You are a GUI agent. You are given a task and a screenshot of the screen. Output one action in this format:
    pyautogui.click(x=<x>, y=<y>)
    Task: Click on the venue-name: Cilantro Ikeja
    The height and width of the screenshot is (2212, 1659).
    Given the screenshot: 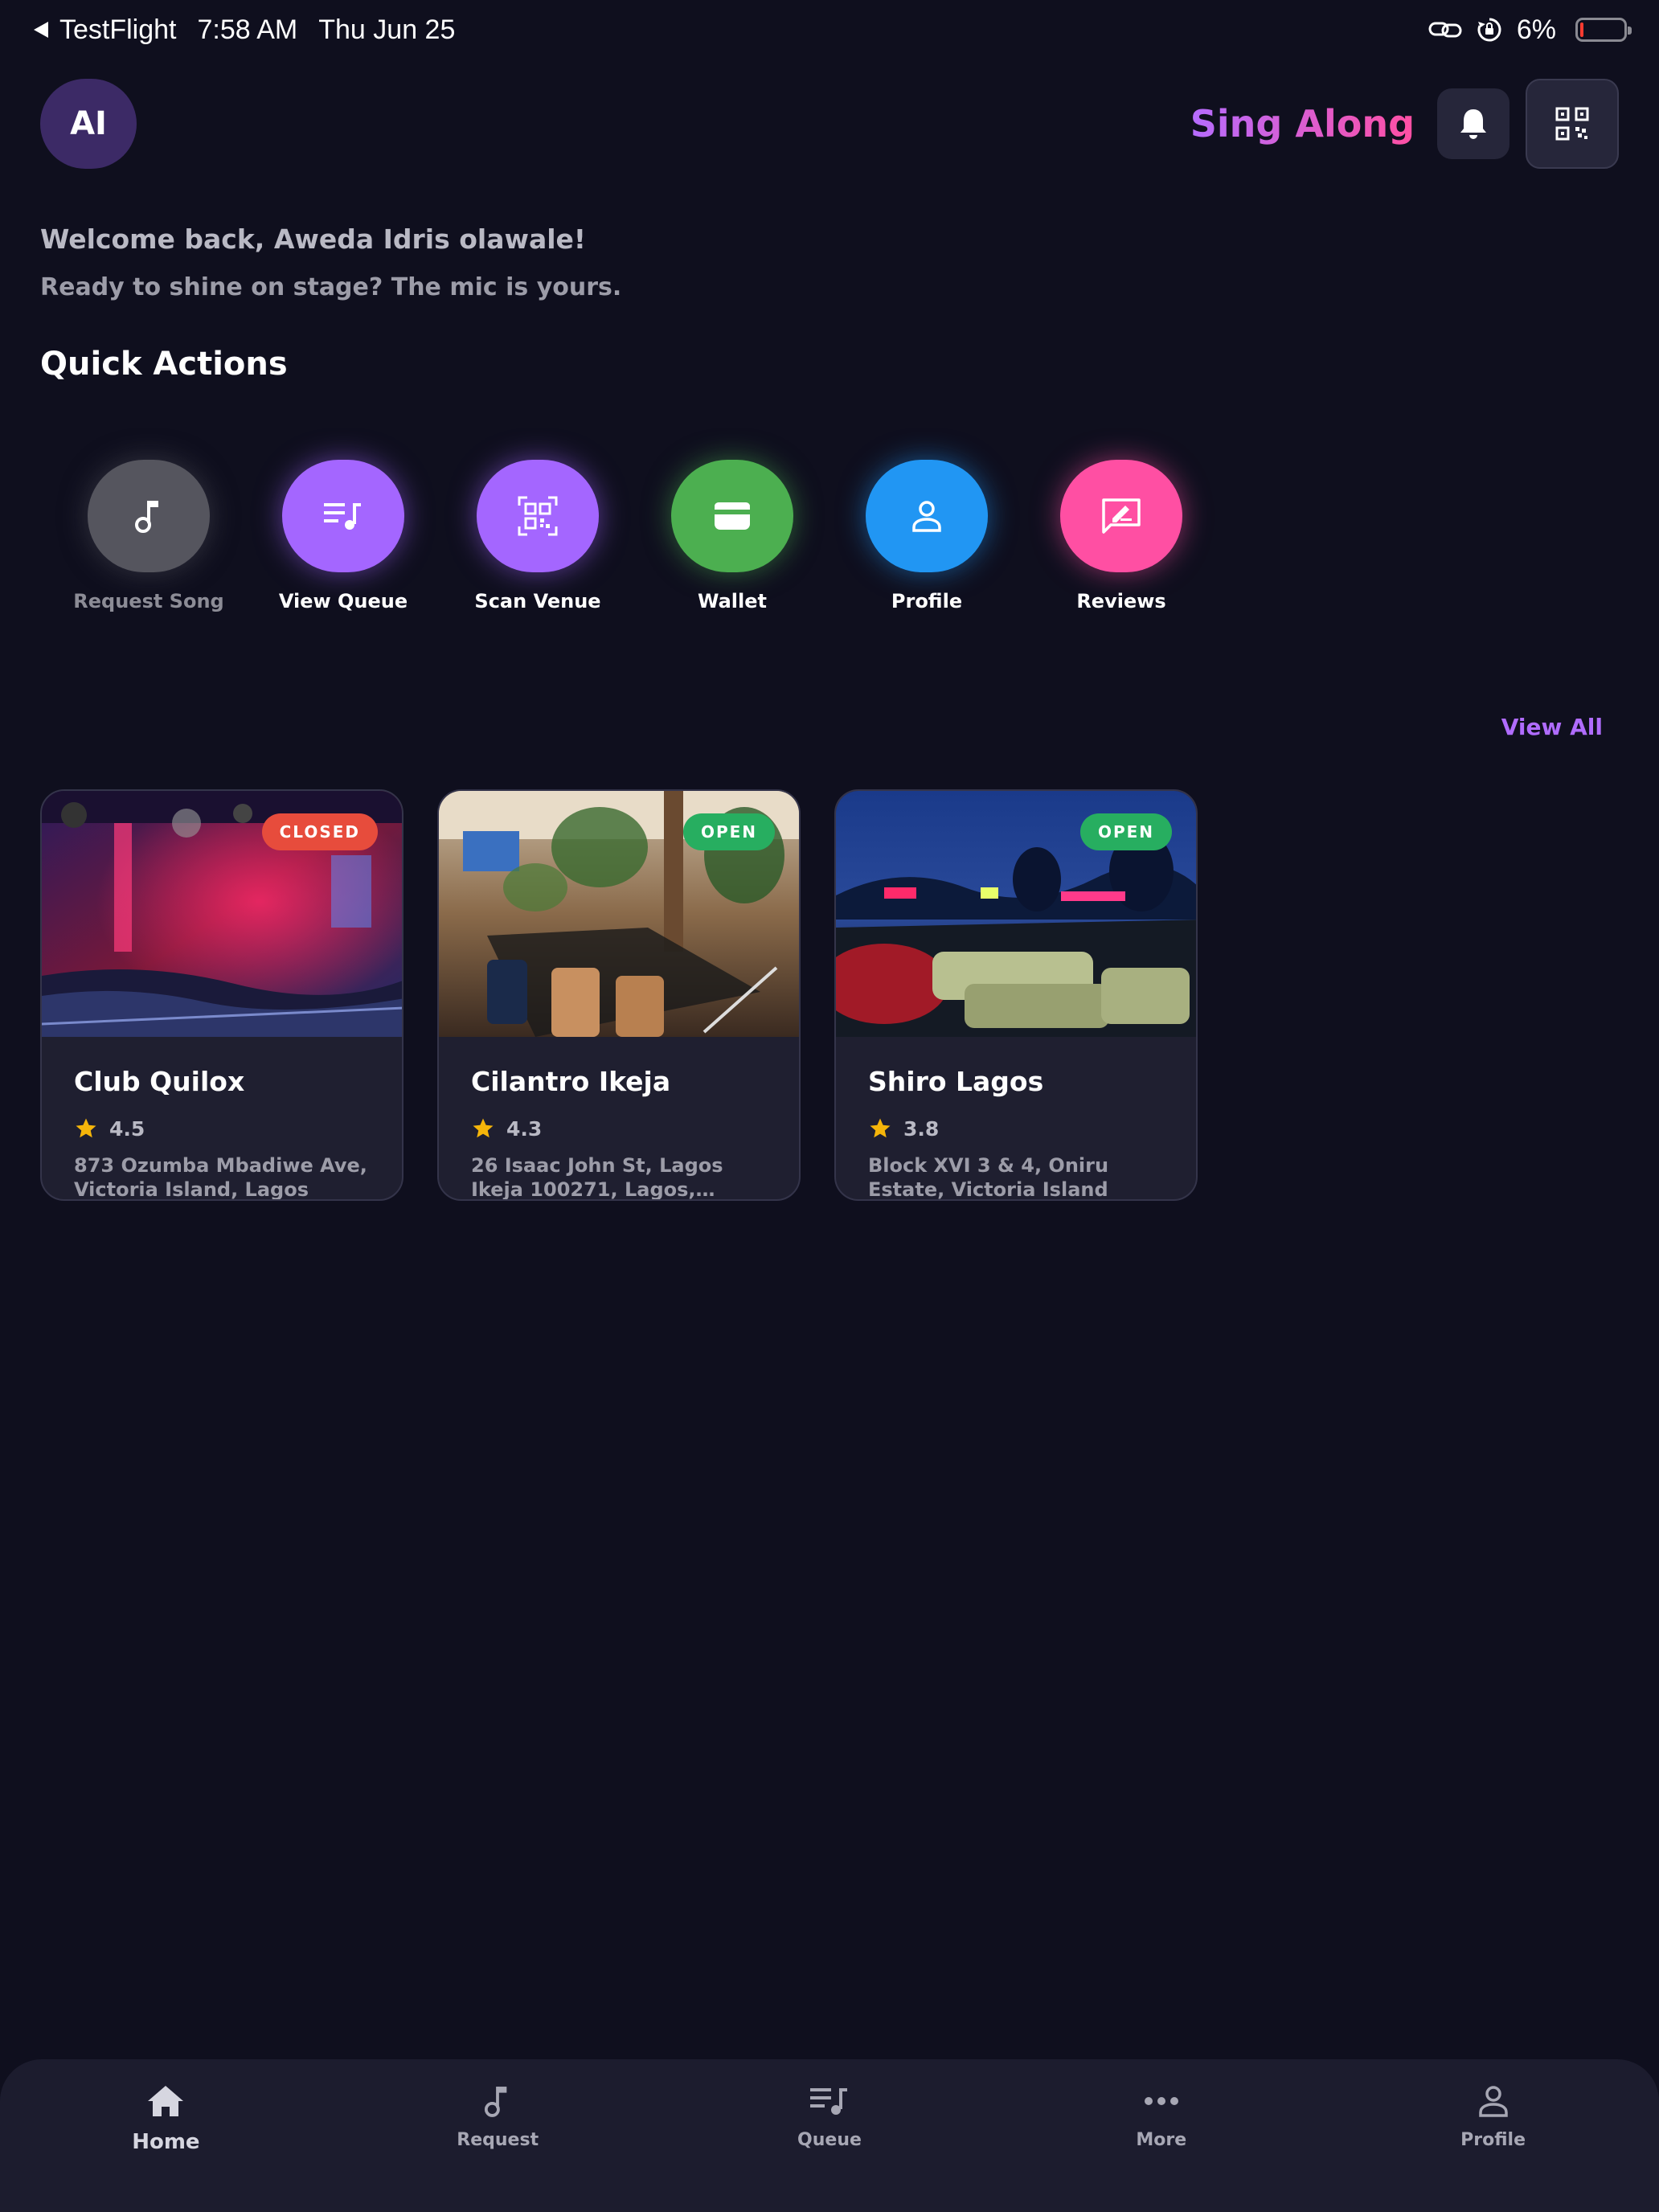 What is the action you would take?
    pyautogui.click(x=571, y=1081)
    